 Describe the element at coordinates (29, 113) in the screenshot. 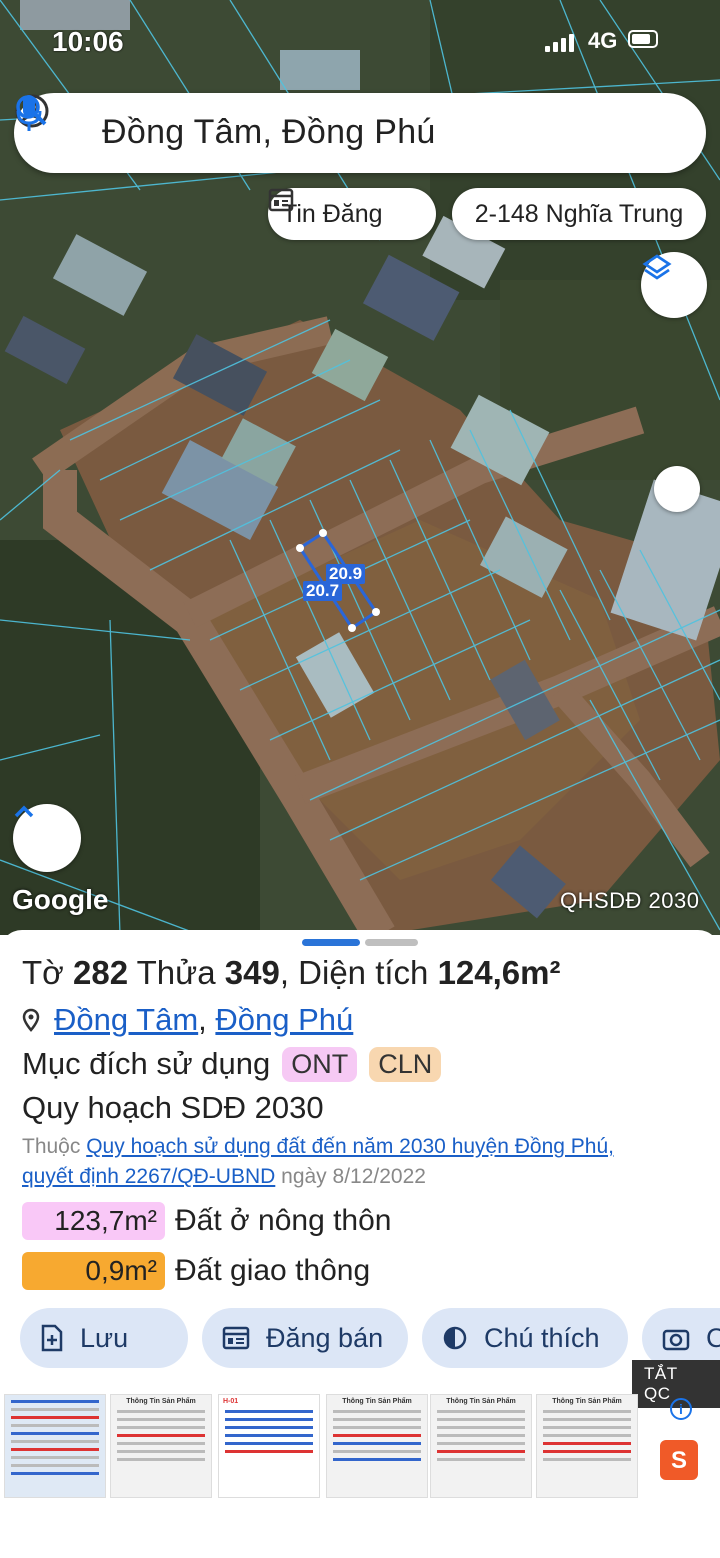

I see `microphone-icon` at that location.